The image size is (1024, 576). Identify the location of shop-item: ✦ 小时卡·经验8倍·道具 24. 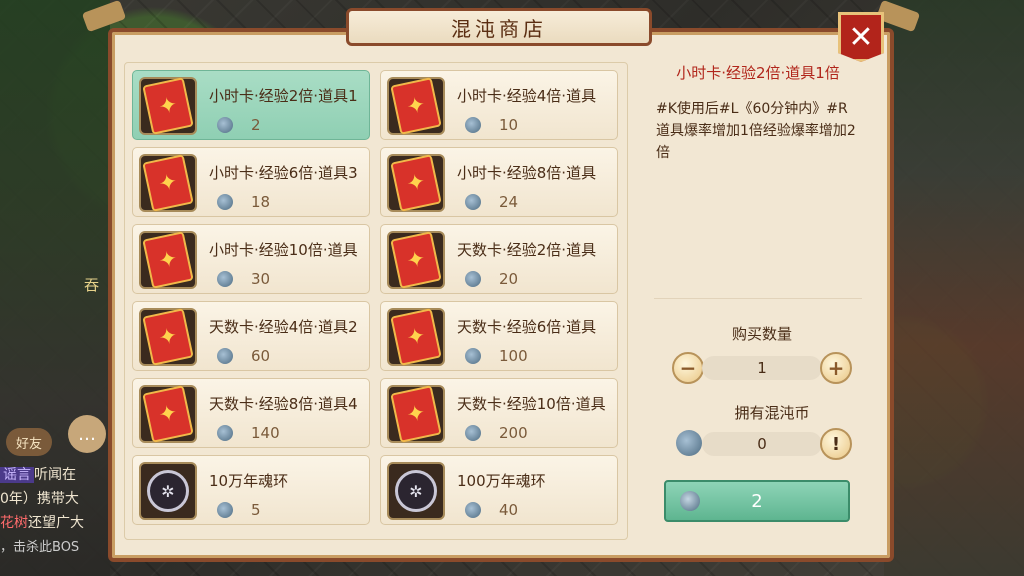
(499, 182).